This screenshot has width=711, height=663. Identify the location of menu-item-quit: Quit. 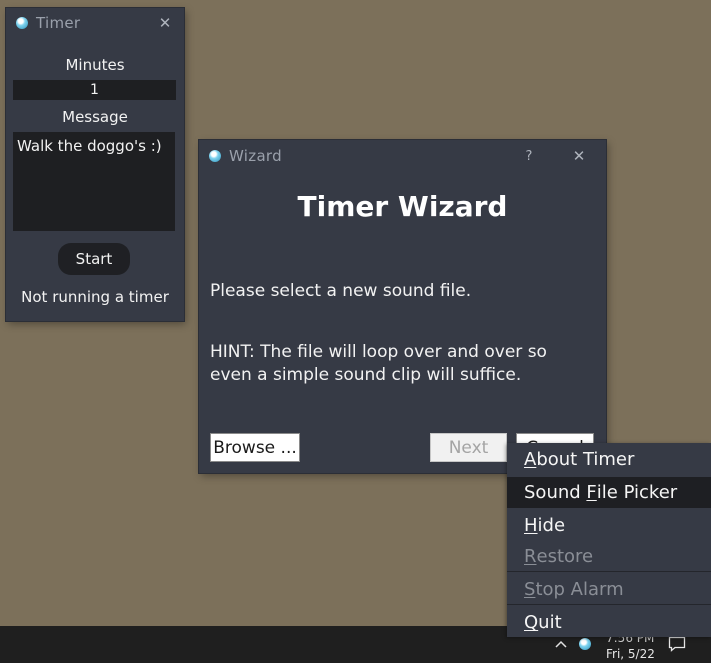
(609, 622).